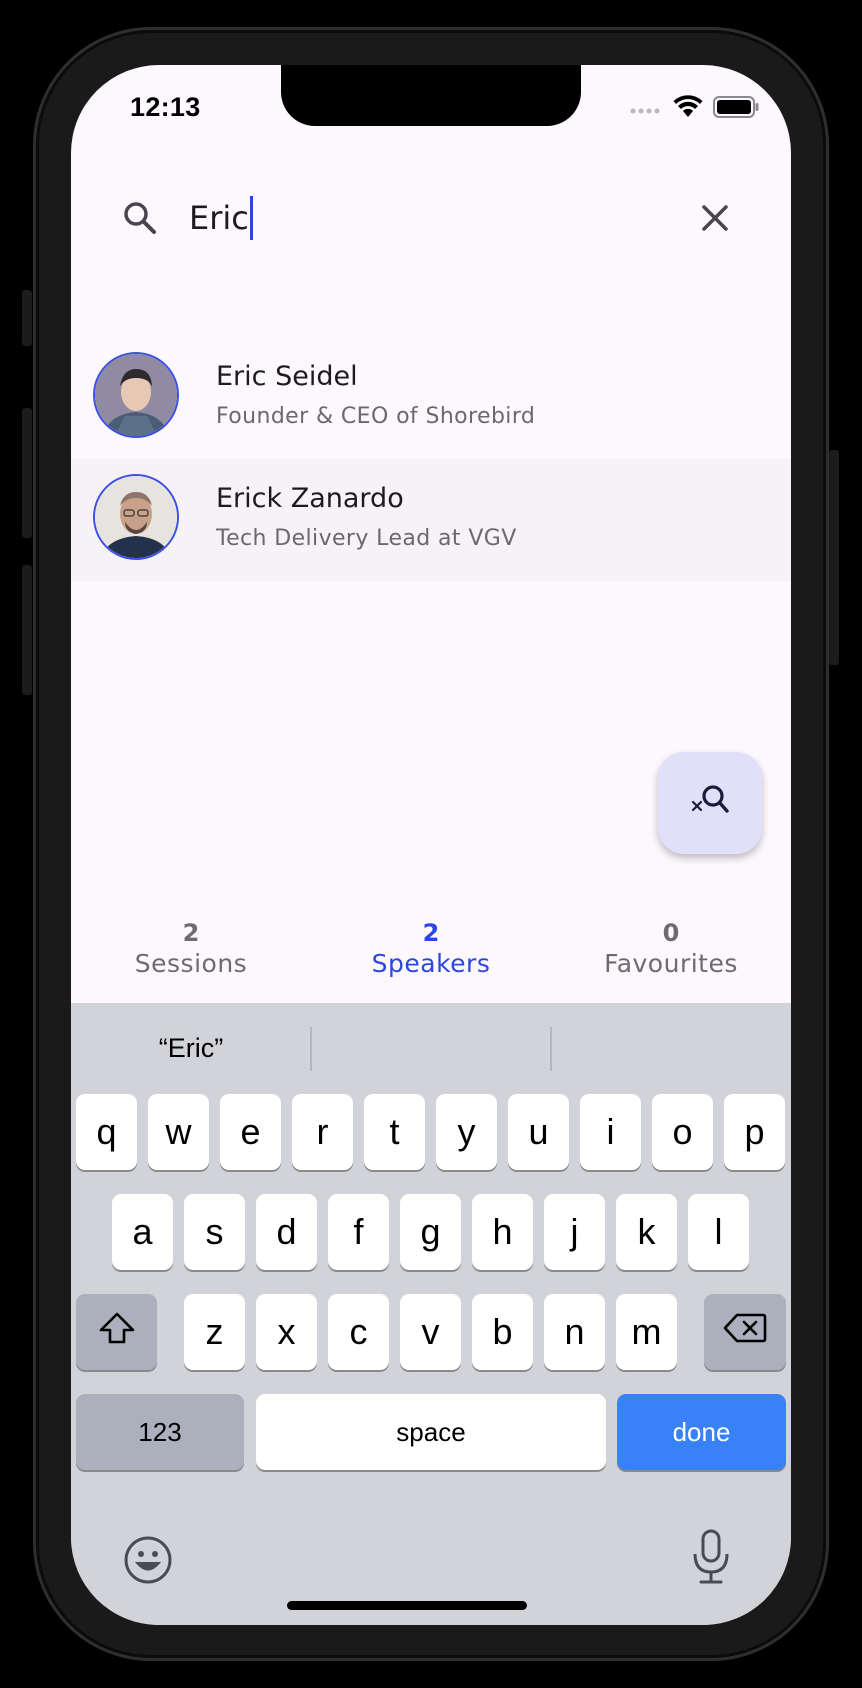 The height and width of the screenshot is (1688, 862). What do you see at coordinates (646, 109) in the screenshot?
I see `signal-icon` at bounding box center [646, 109].